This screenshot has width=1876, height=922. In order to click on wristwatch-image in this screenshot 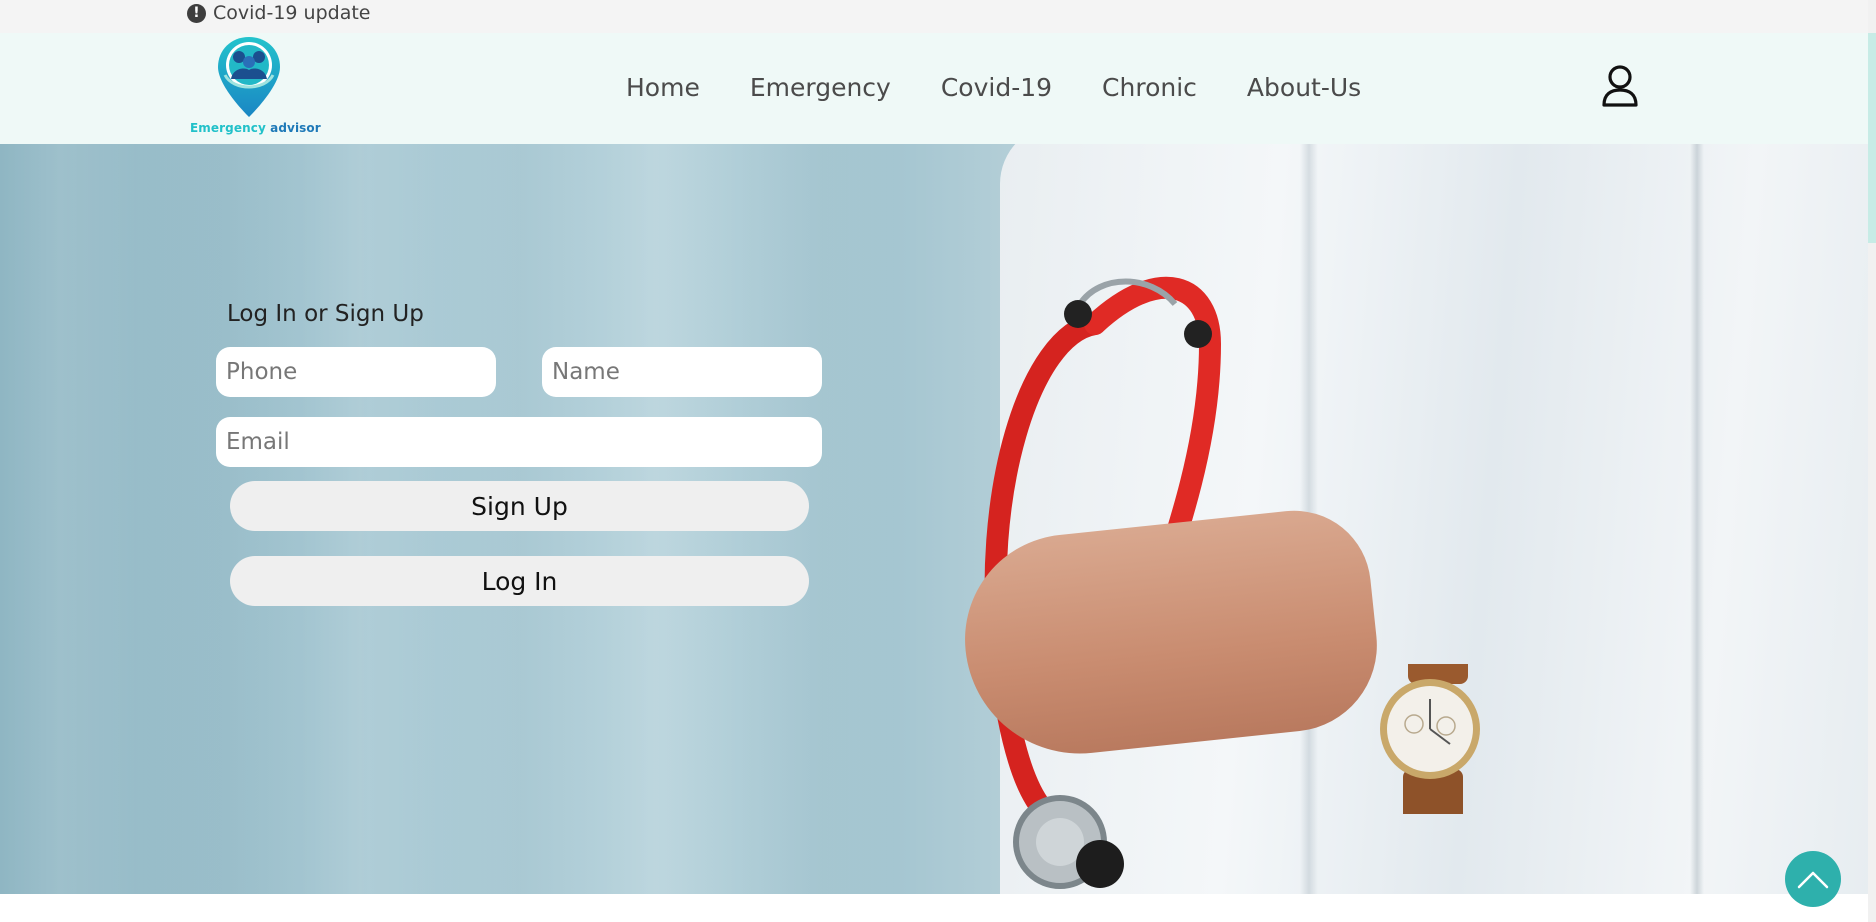, I will do `click(1430, 739)`.